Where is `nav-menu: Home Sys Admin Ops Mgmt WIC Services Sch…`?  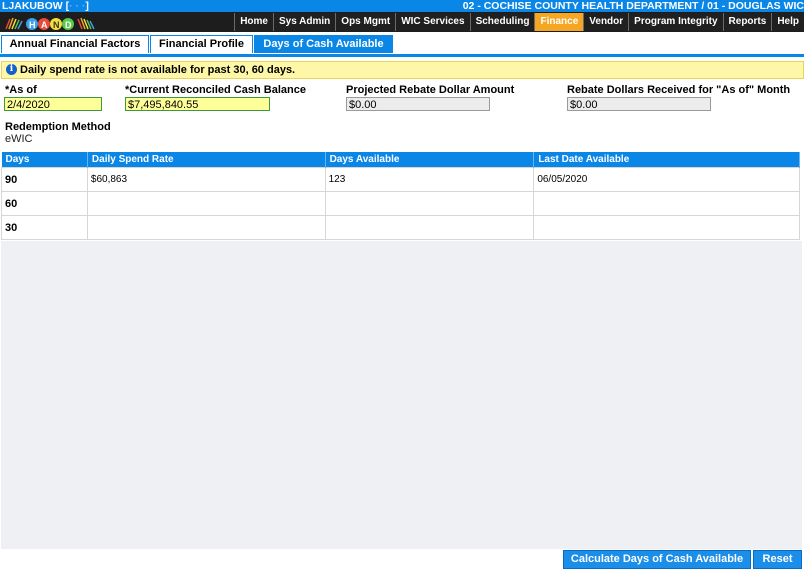 nav-menu: Home Sys Admin Ops Mgmt WIC Services Sch… is located at coordinates (519, 22).